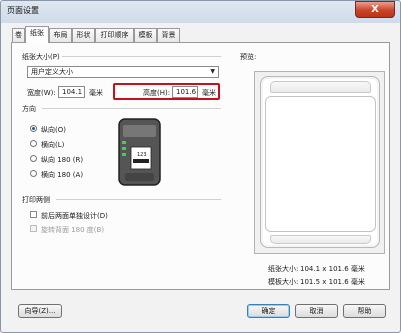 This screenshot has width=401, height=333. What do you see at coordinates (60, 35) in the screenshot?
I see `tab-layout: 布局` at bounding box center [60, 35].